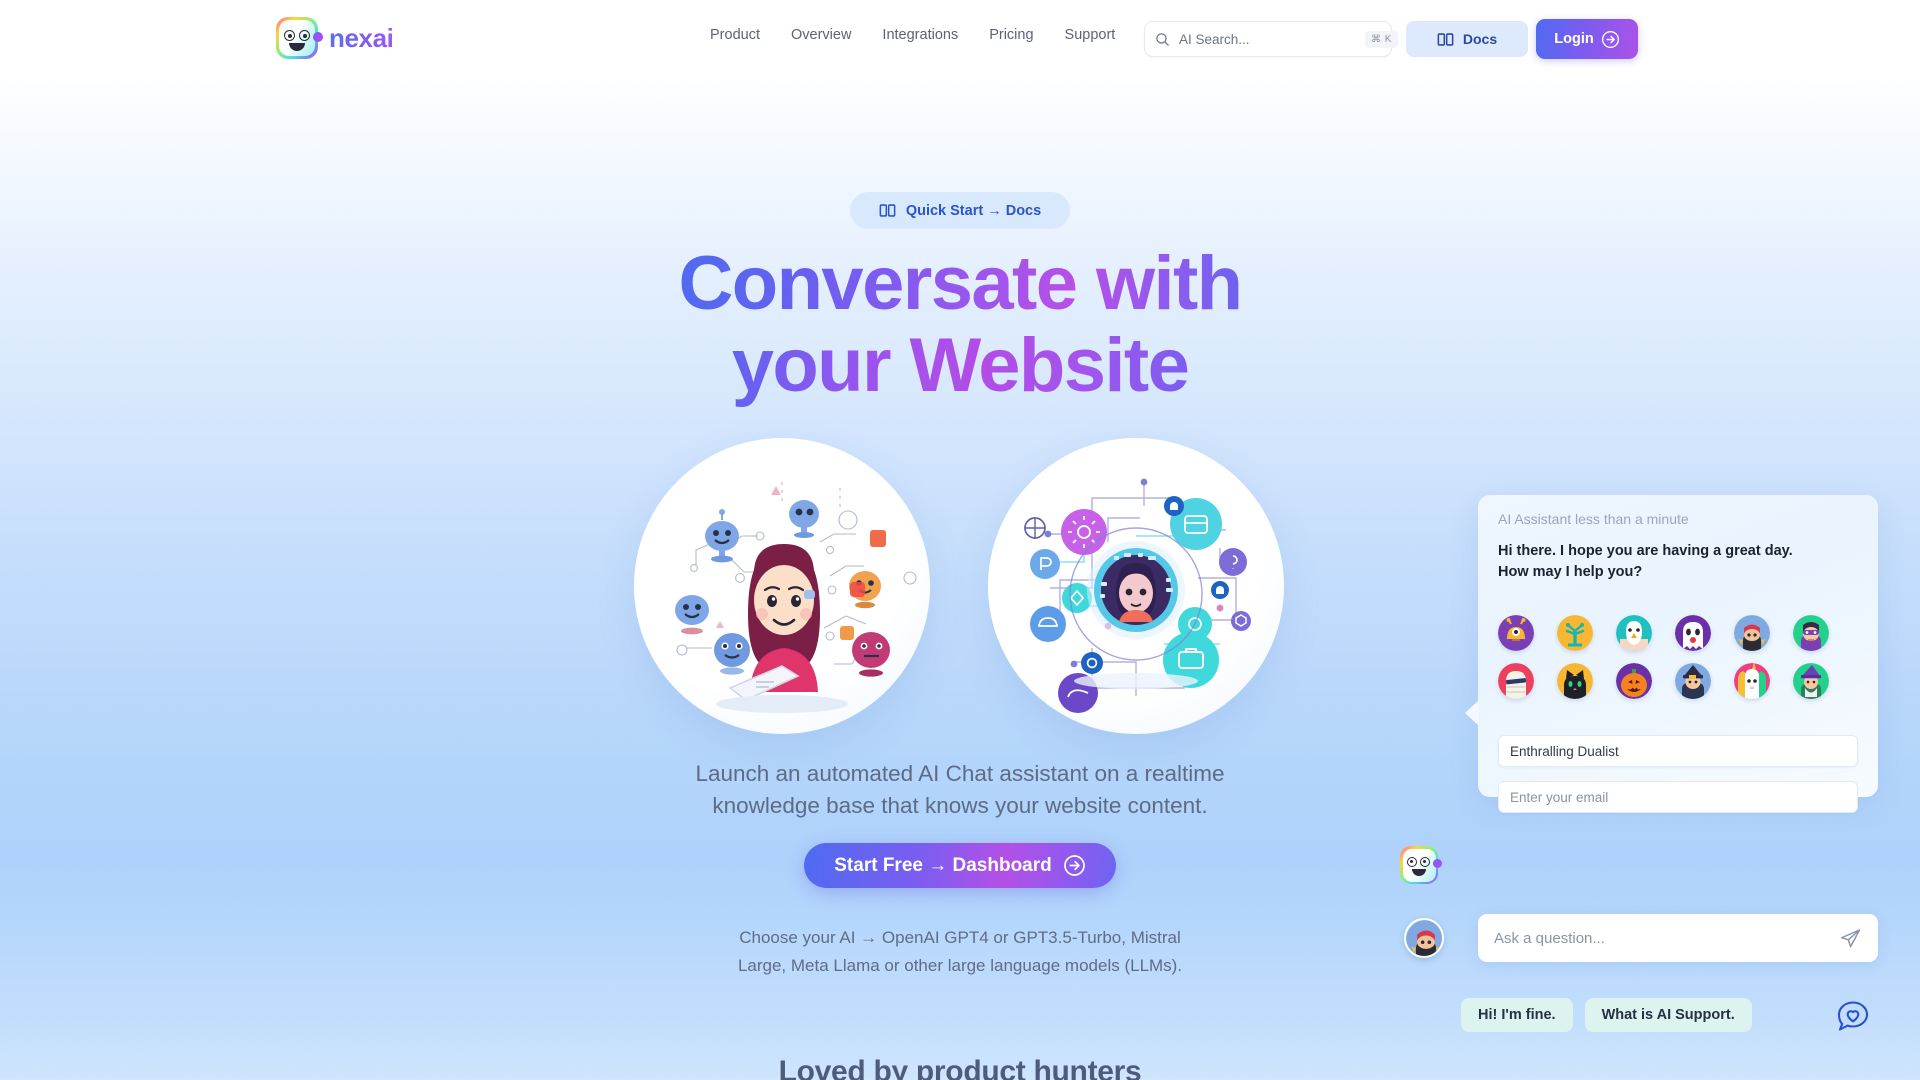 This screenshot has height=1080, width=1920. I want to click on cta-label: Start Free → Dashboard, so click(943, 865).